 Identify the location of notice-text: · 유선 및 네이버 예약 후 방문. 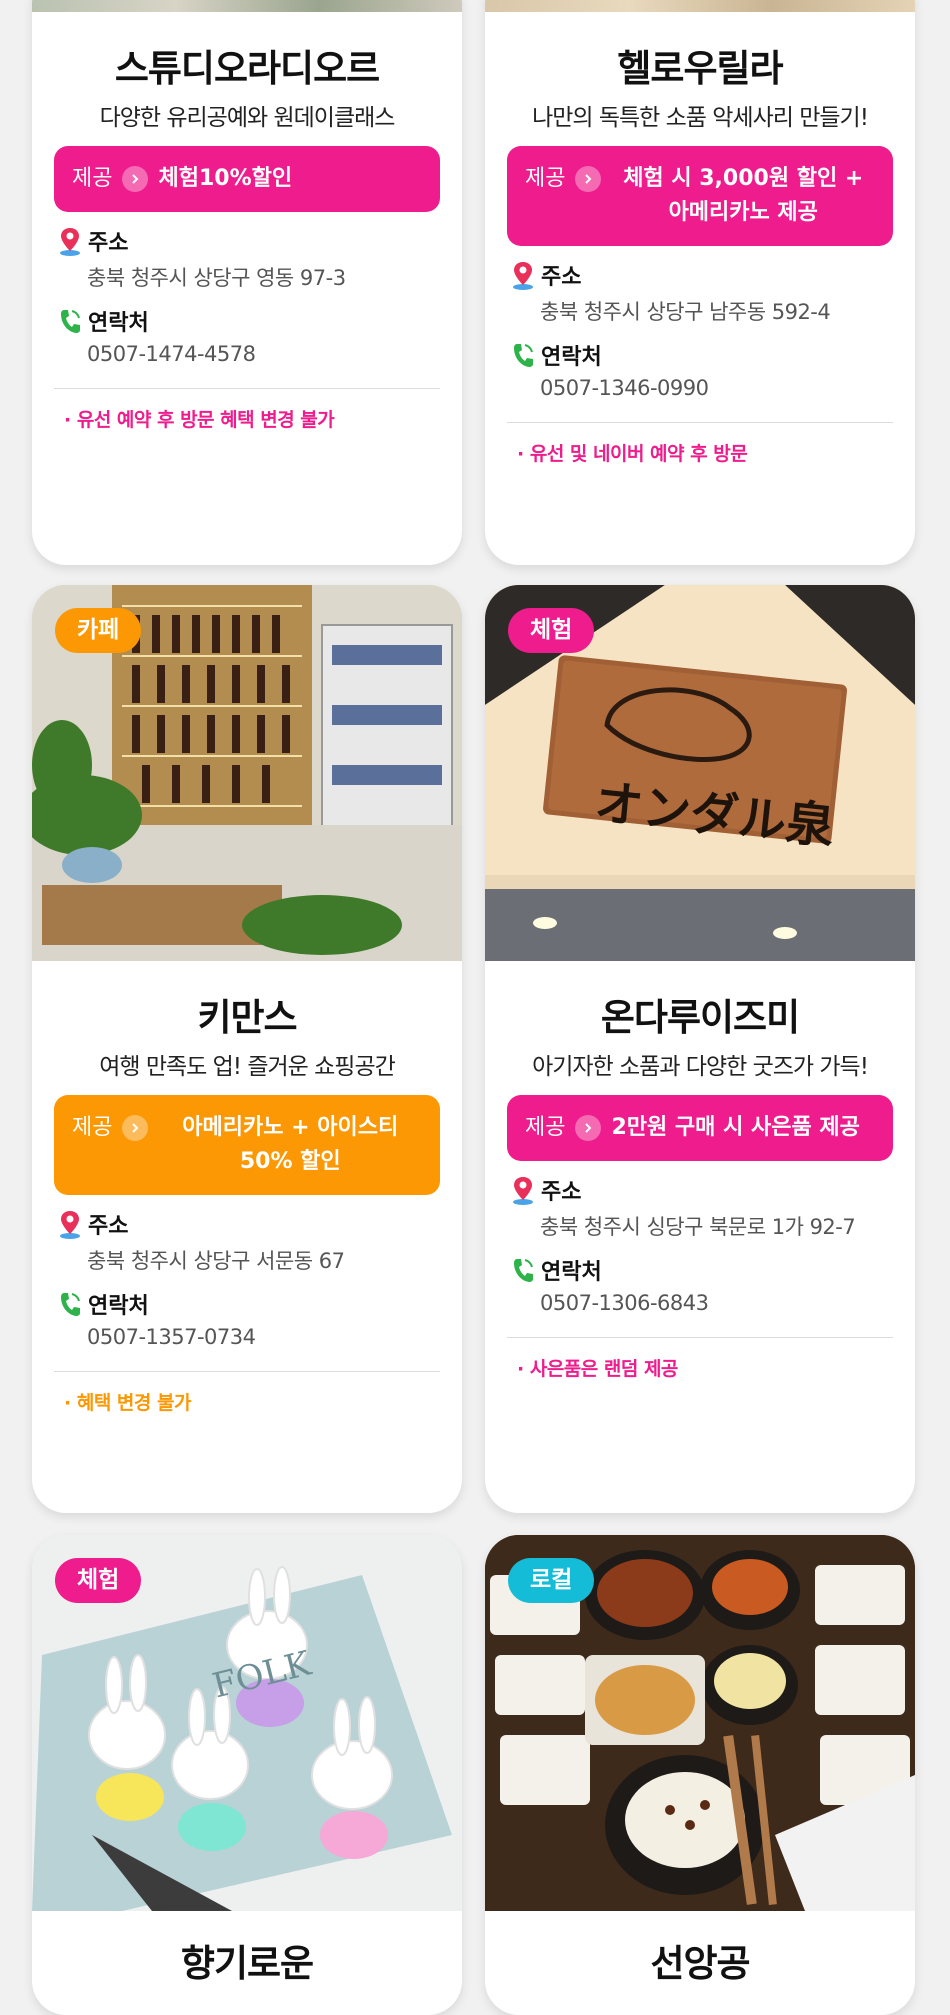
(632, 454).